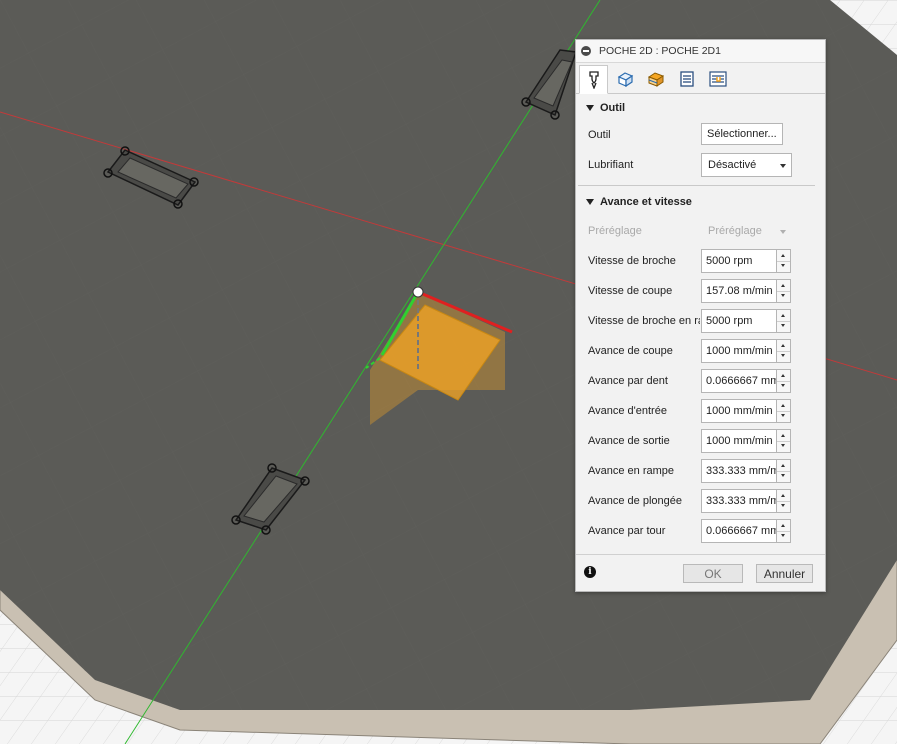 The height and width of the screenshot is (744, 897). I want to click on plunge-feedrate-spinner, so click(784, 501).